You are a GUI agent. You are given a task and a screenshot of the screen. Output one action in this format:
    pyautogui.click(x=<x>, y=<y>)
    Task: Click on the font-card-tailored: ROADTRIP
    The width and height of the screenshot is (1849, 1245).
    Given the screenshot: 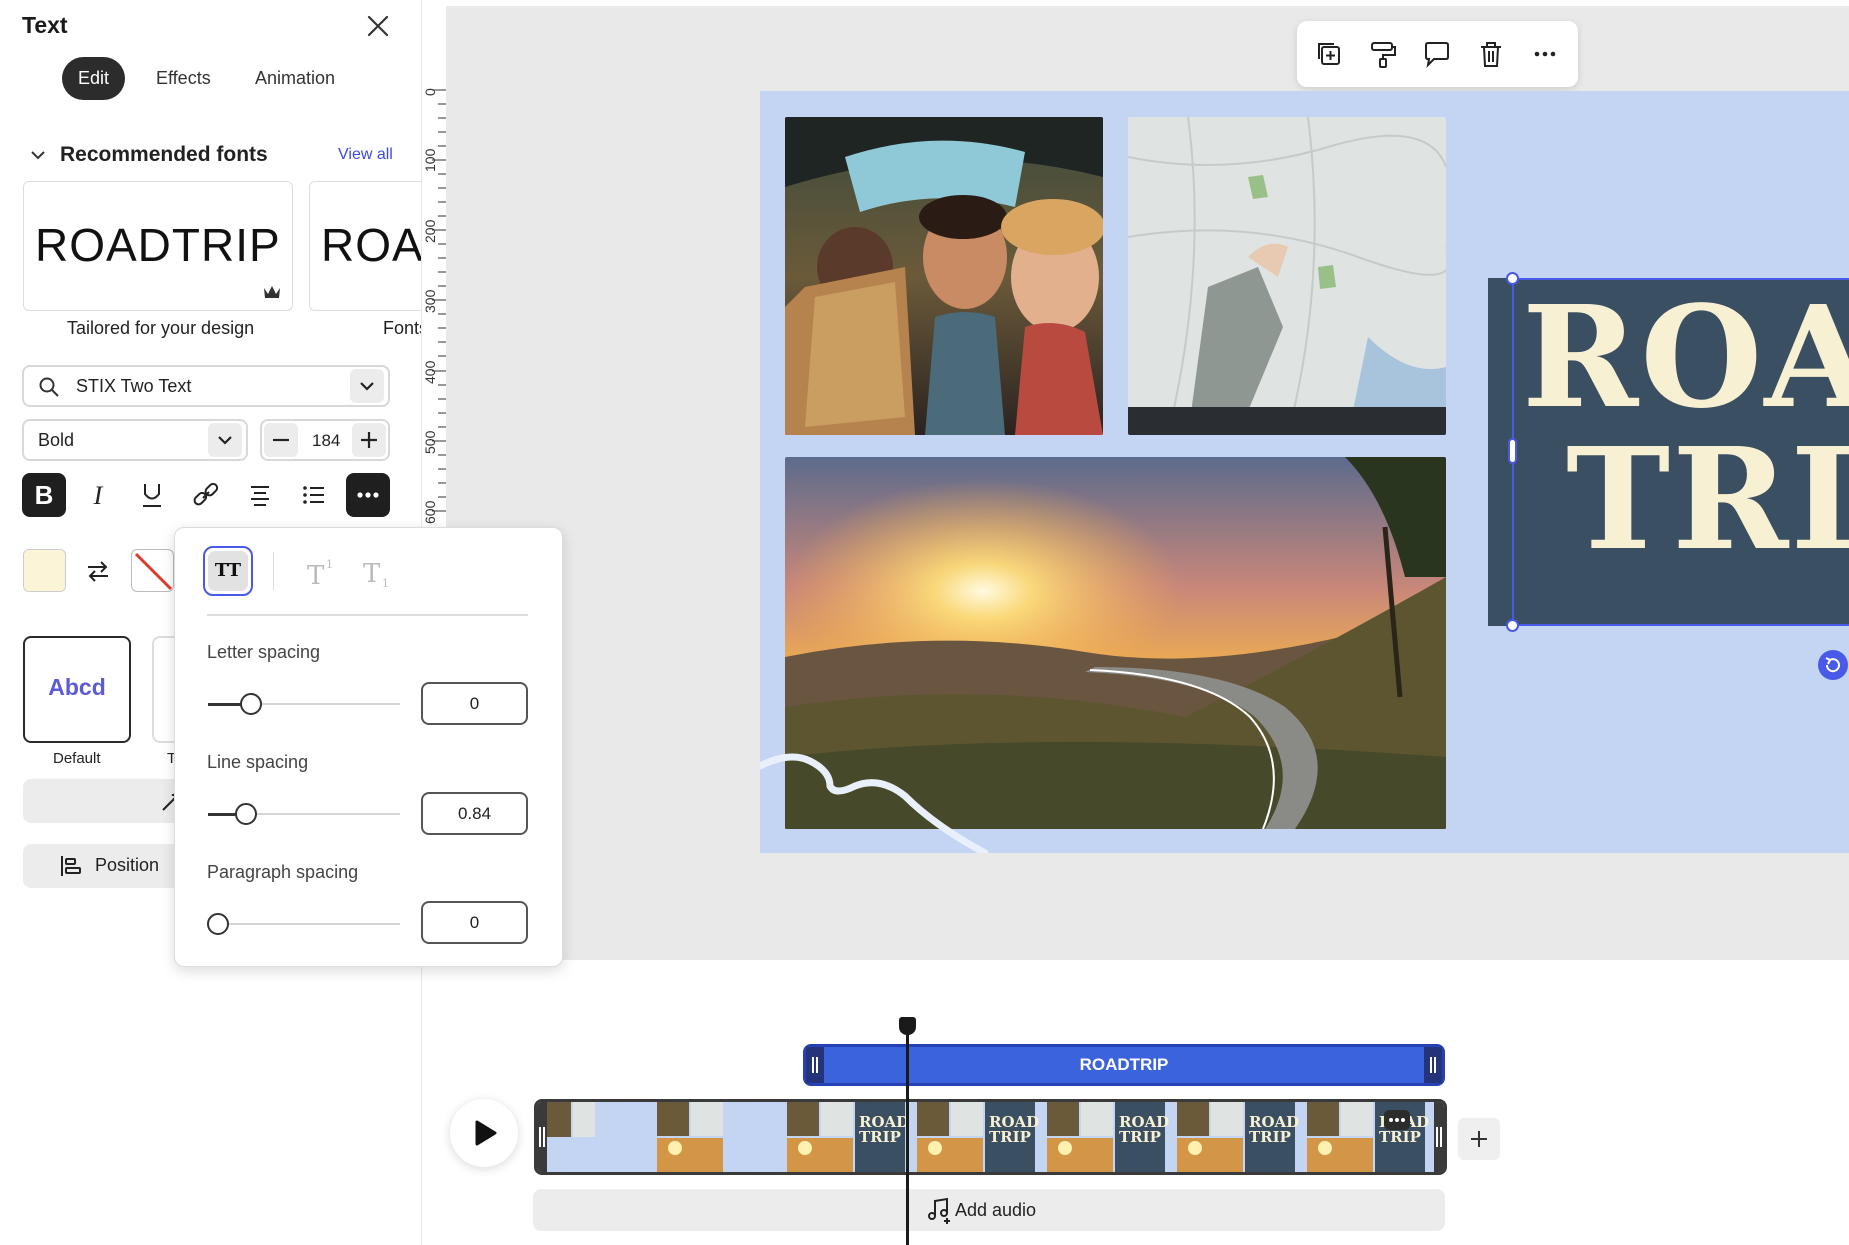 What is the action you would take?
    pyautogui.click(x=158, y=246)
    